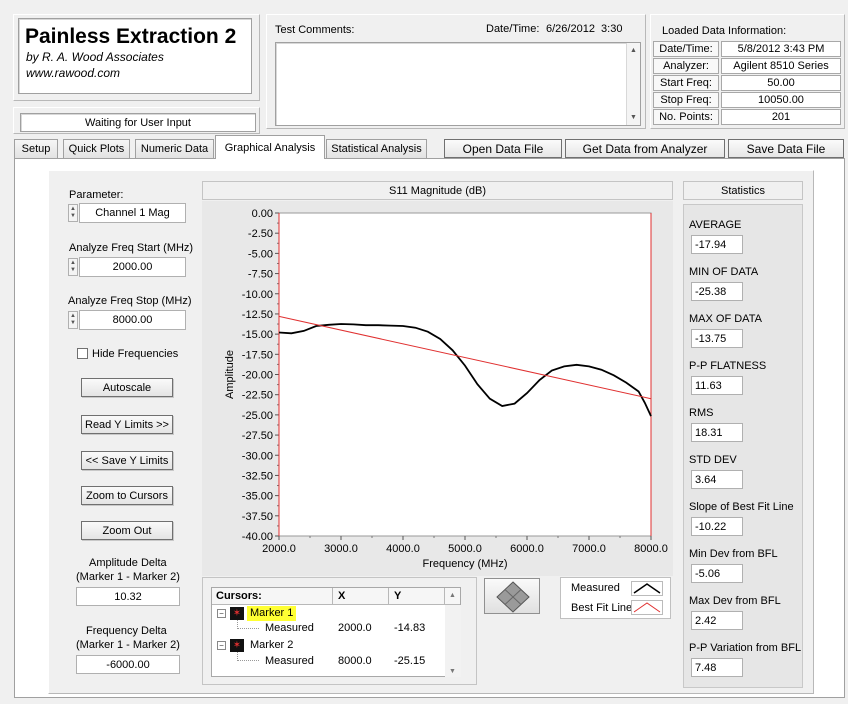 Image resolution: width=848 pixels, height=704 pixels. Describe the element at coordinates (127, 387) in the screenshot. I see `autoscale-button: Autoscale` at that location.